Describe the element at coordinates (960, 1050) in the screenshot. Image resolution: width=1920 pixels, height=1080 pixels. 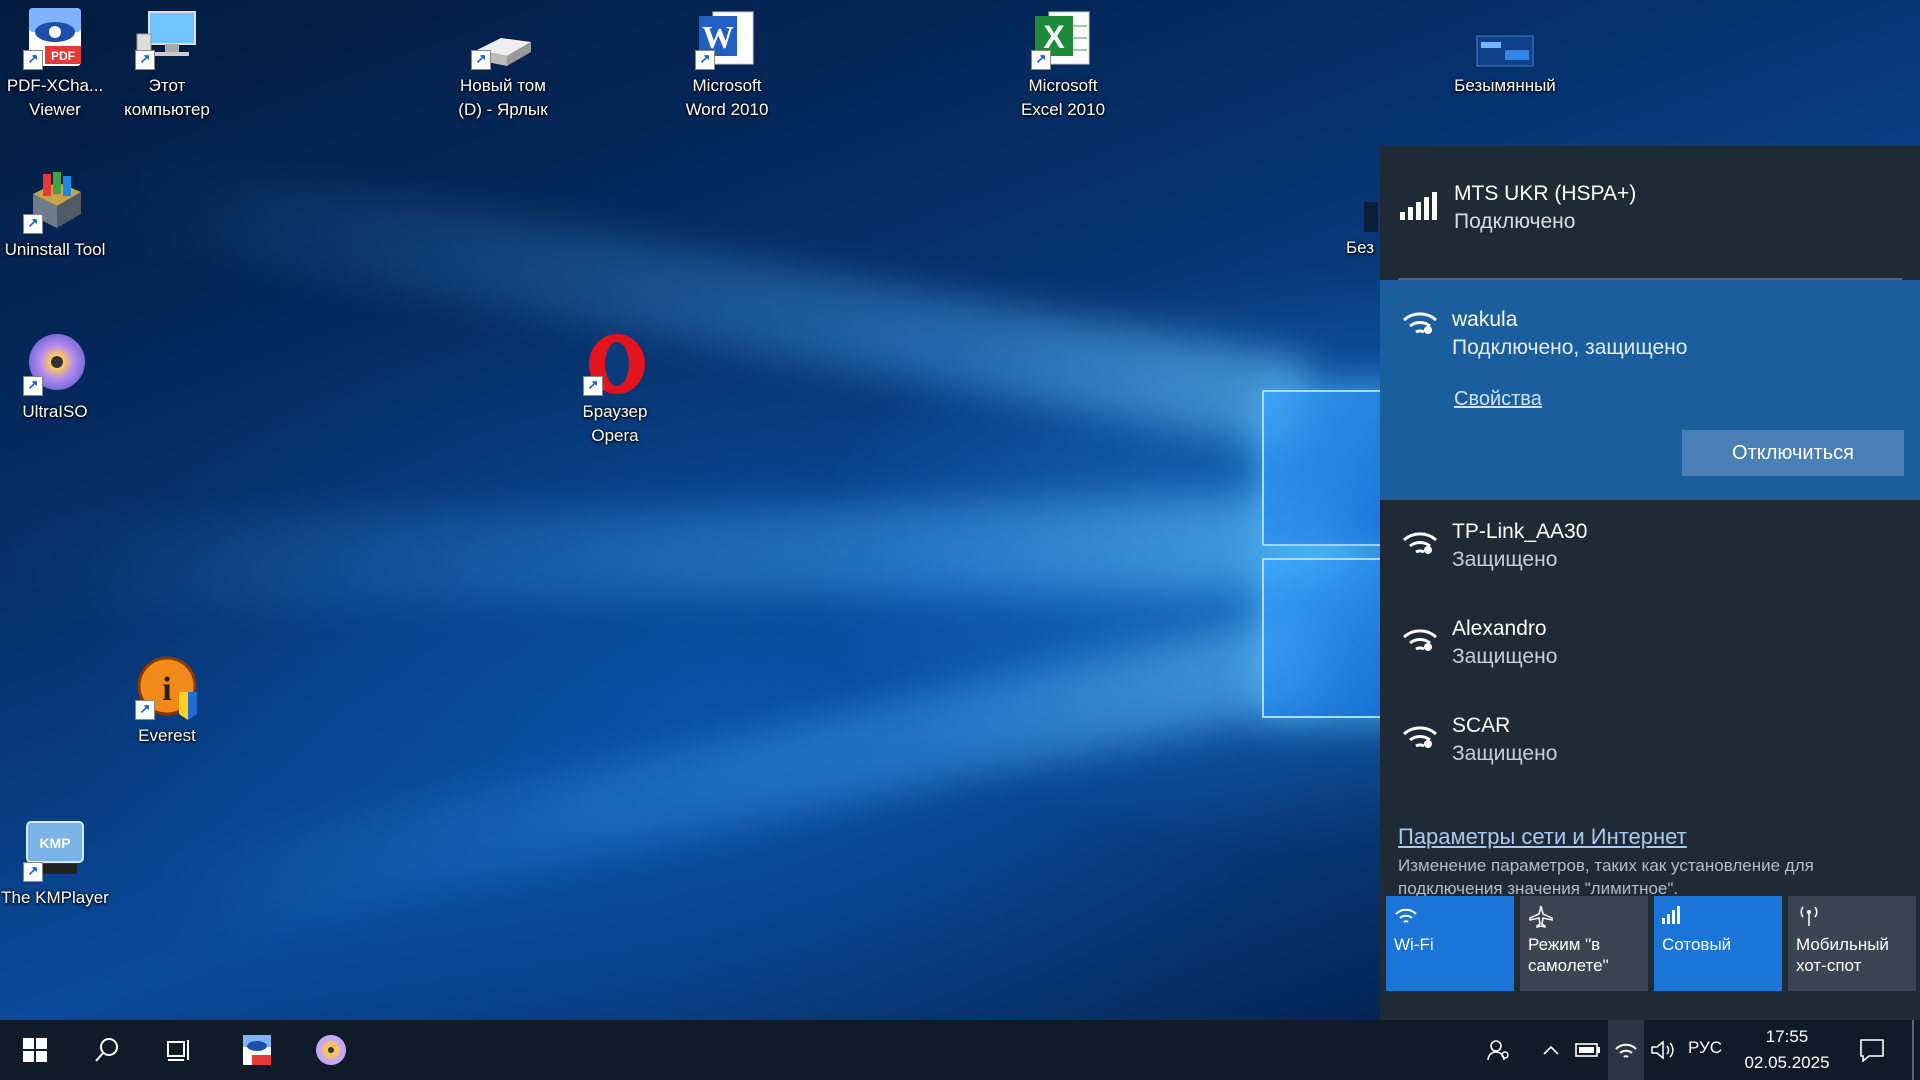
I see `taskbar: РУС 17:55 02.05.2025` at that location.